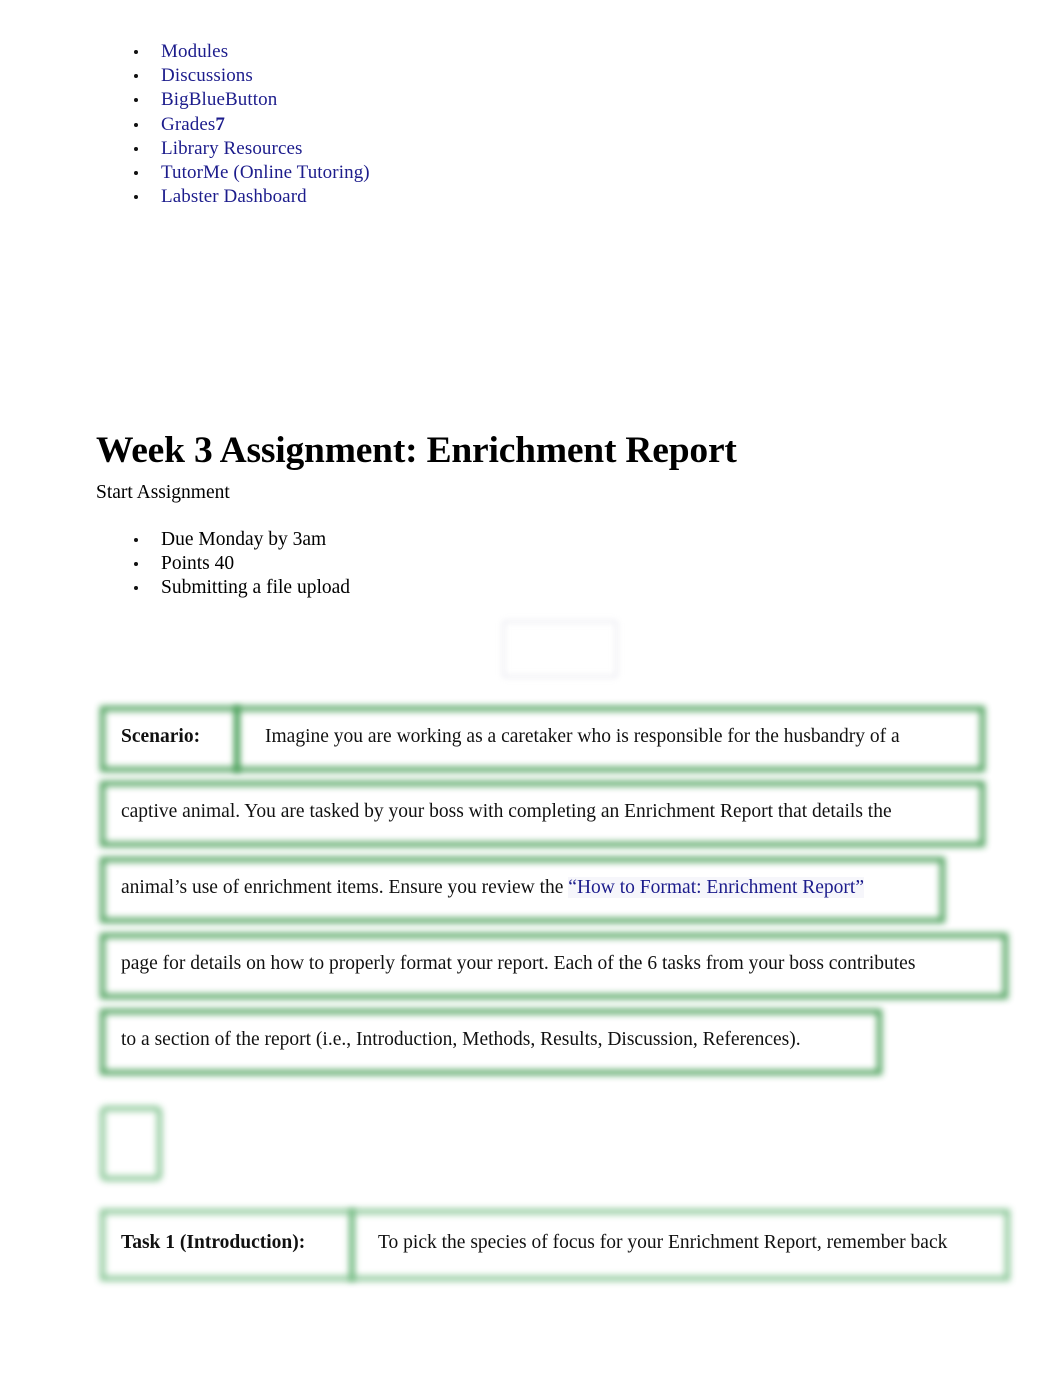 This screenshot has width=1062, height=1376. I want to click on nav-item-library-resources: Library Resources, so click(396, 149).